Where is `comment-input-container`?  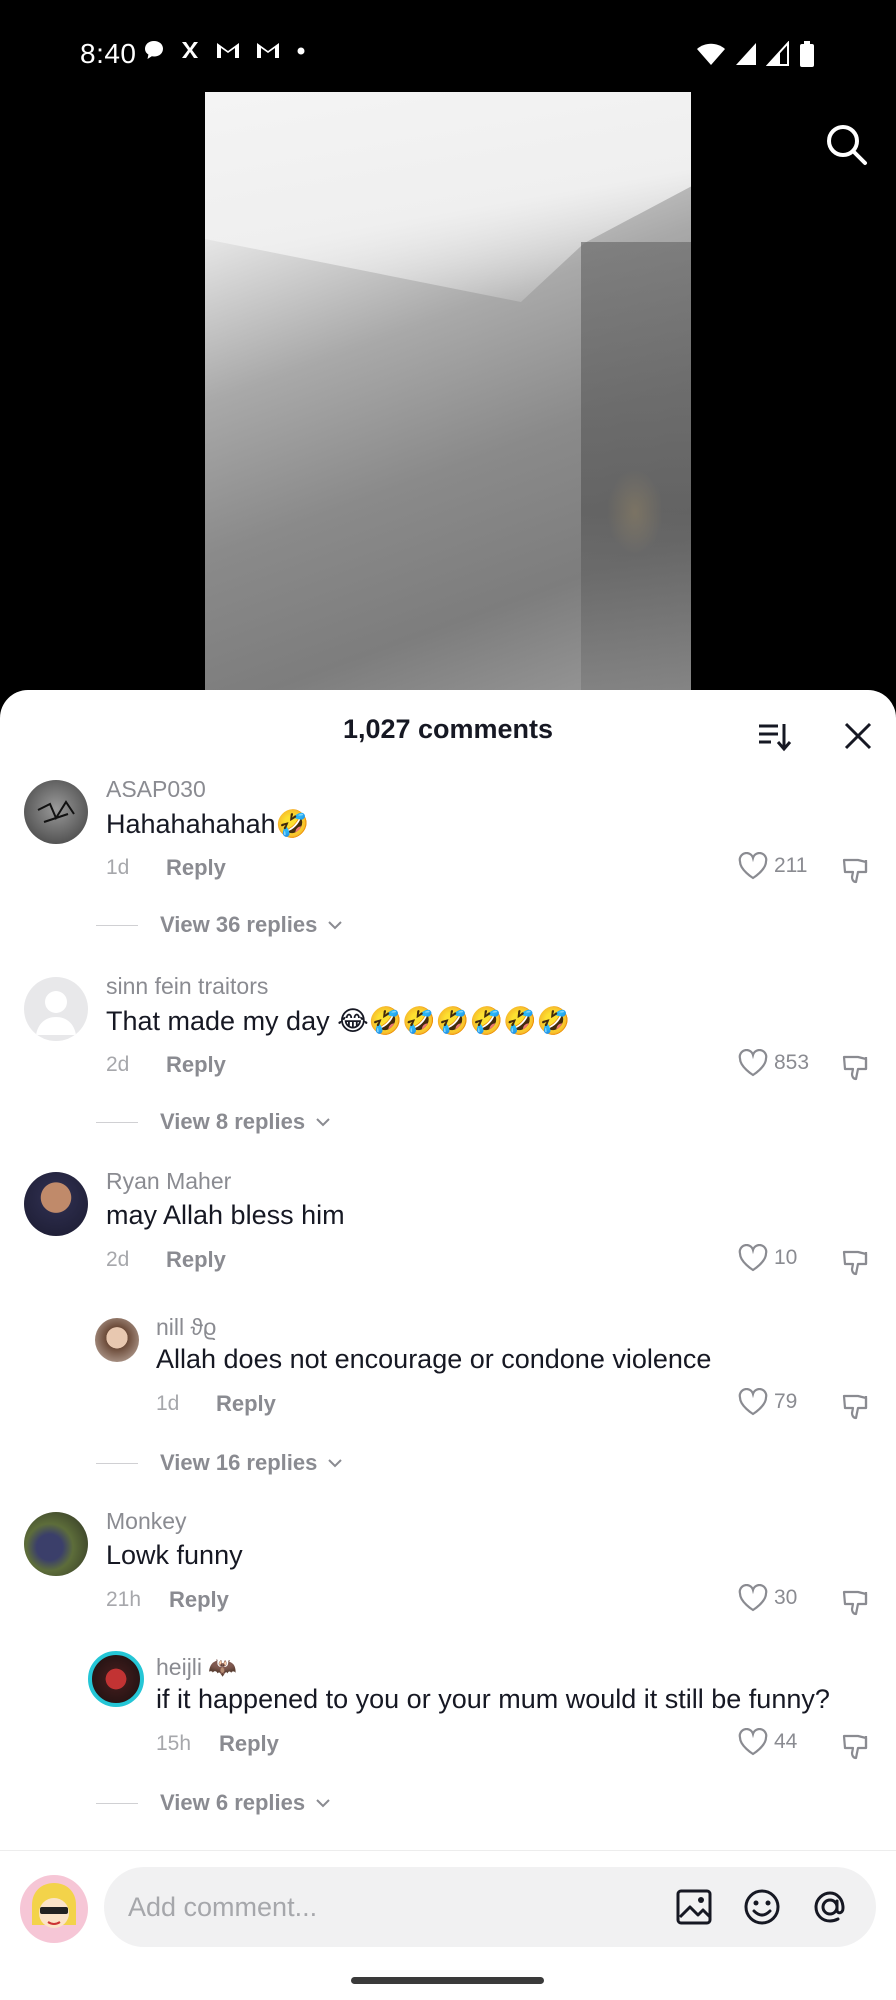
comment-input-container is located at coordinates (490, 1907).